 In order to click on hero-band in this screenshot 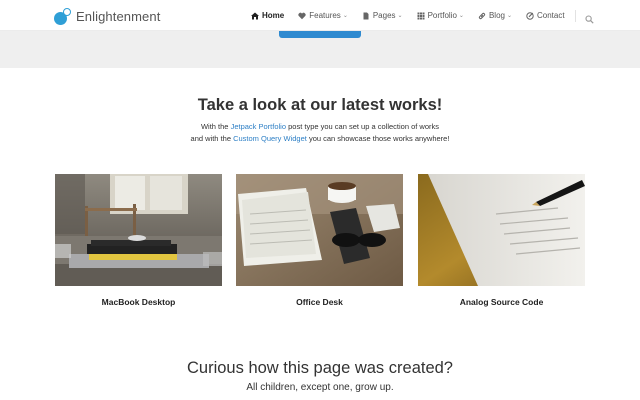, I will do `click(320, 49)`.